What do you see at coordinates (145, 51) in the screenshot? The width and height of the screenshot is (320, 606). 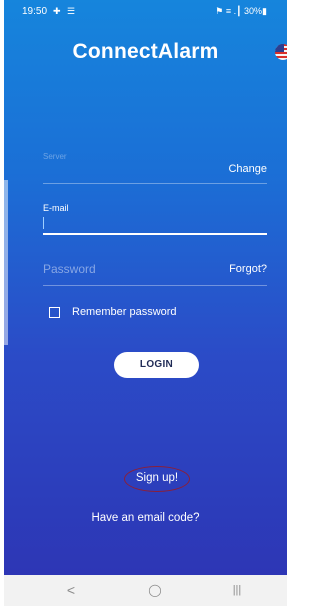 I see `app-title: ConnectAlarm` at bounding box center [145, 51].